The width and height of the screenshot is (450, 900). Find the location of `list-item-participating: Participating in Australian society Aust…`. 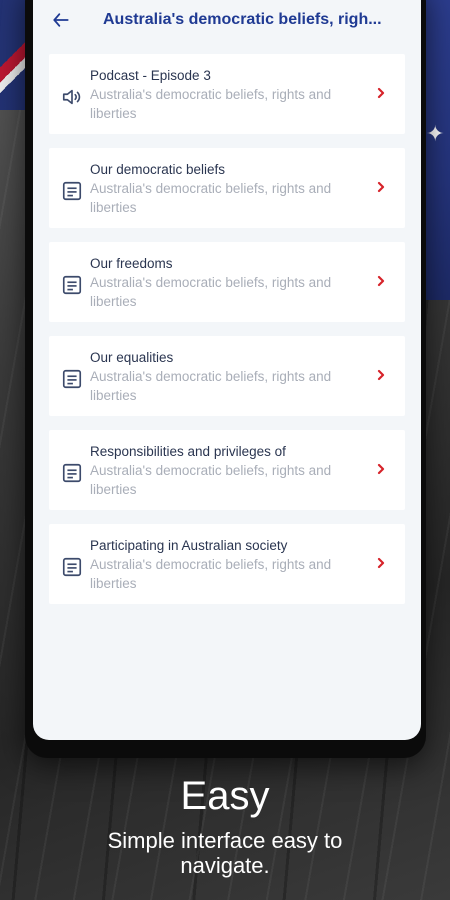

list-item-participating: Participating in Australian society Aust… is located at coordinates (227, 564).